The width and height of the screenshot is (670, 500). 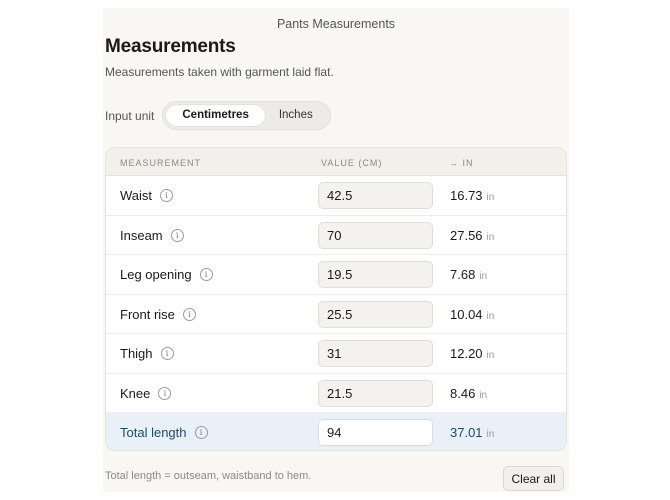 I want to click on inches-value: 7.68, so click(x=463, y=274).